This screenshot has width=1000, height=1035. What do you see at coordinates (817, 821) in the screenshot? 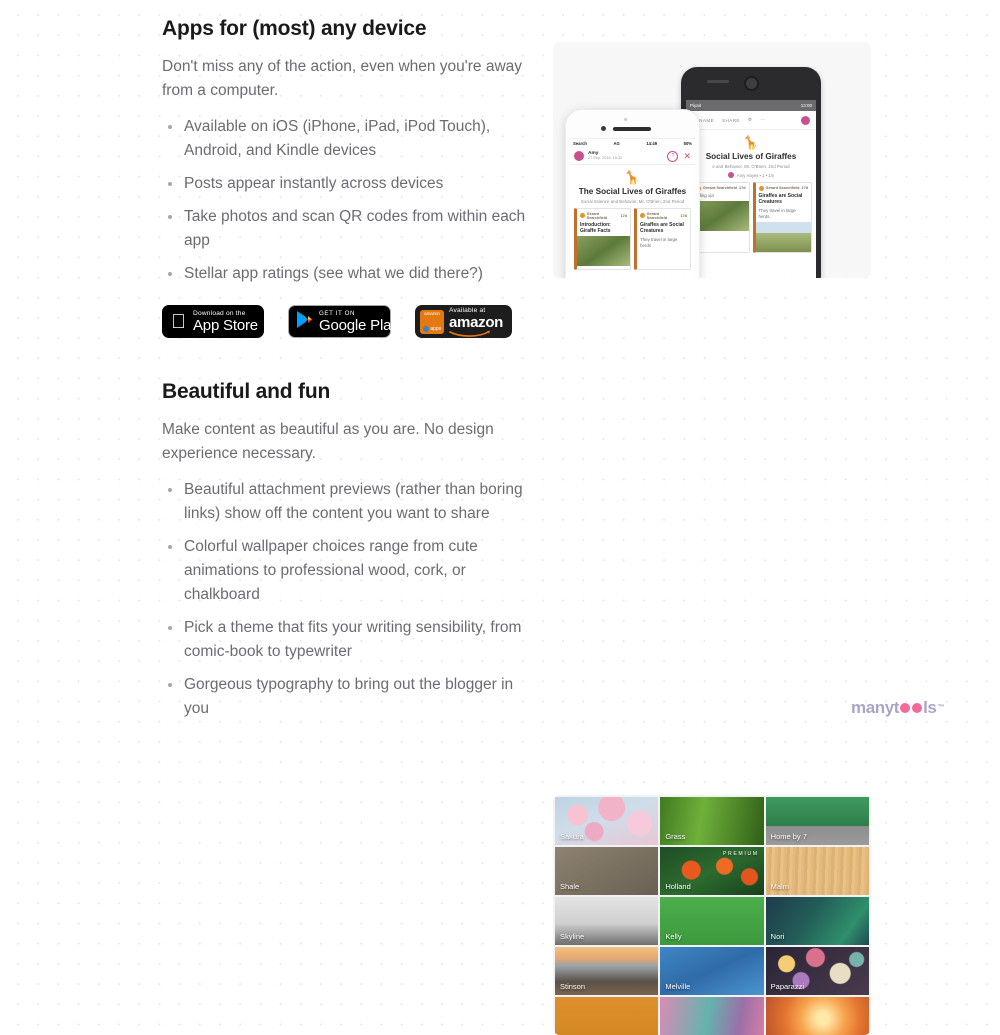
I see `wallpaper-tile-home-by-7: Home by 7` at bounding box center [817, 821].